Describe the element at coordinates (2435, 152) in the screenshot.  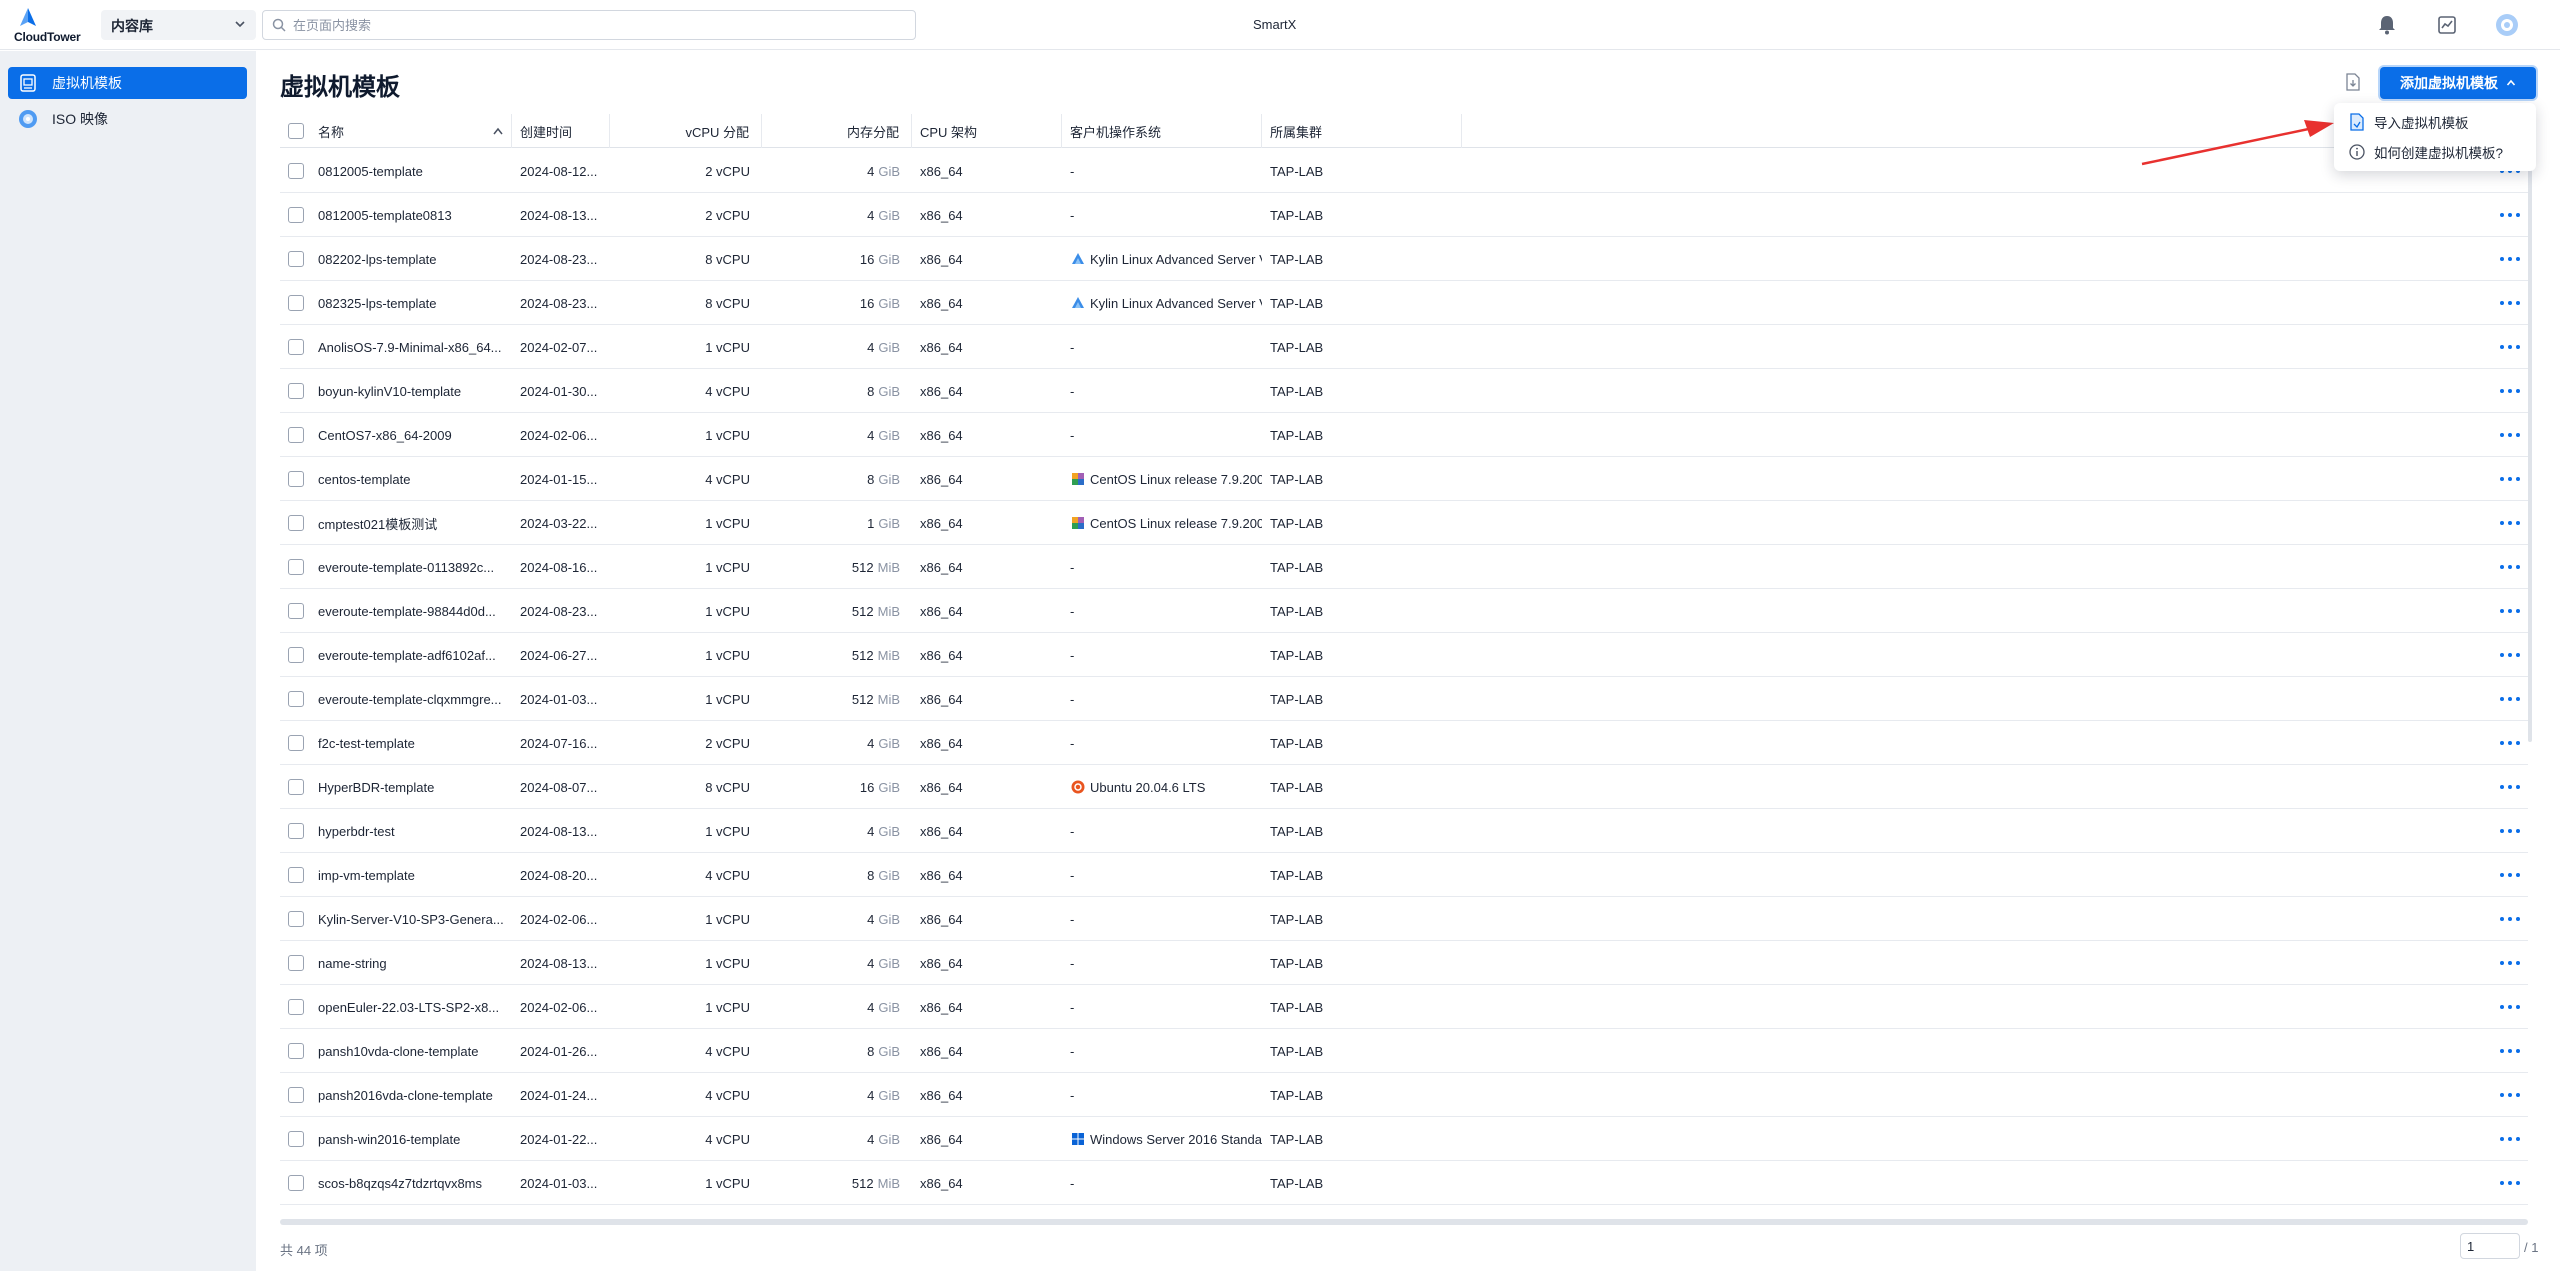
I see `menu-item-how-to-create: 如何创建虚拟机模板?` at that location.